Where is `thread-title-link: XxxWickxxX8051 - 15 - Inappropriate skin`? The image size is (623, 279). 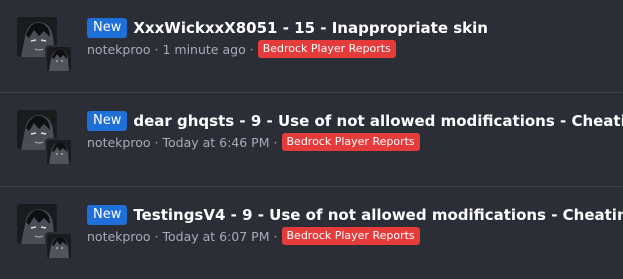 thread-title-link: XxxWickxxX8051 - 15 - Inappropriate skin is located at coordinates (310, 28).